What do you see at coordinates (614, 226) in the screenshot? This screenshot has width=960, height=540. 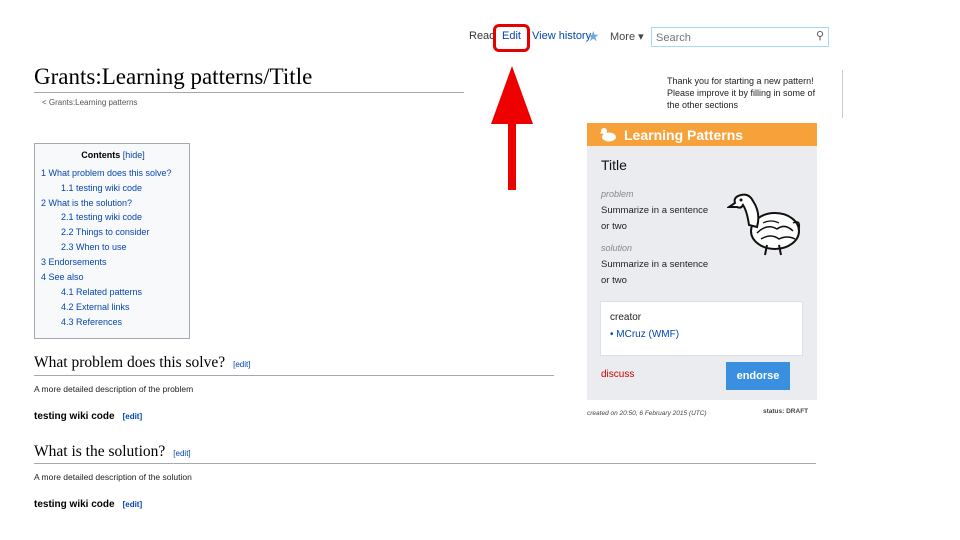 I see `problem-line: or two` at bounding box center [614, 226].